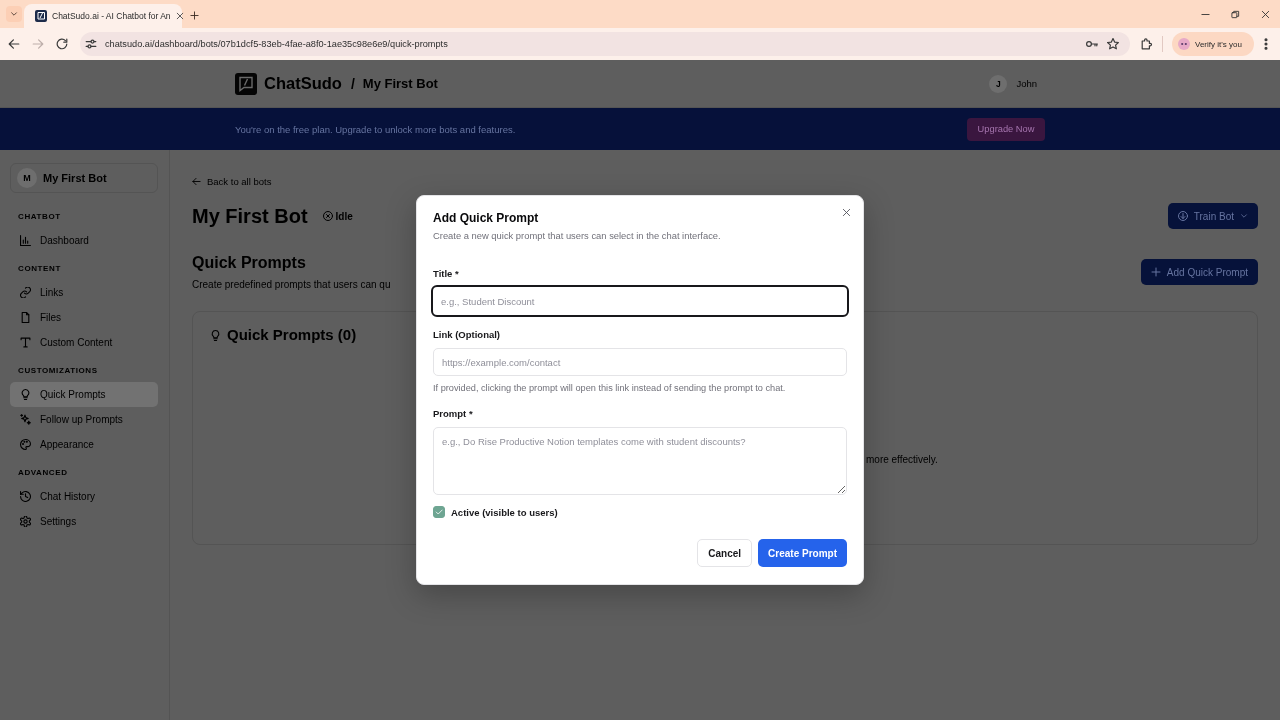 The height and width of the screenshot is (720, 1280). Describe the element at coordinates (375, 129) in the screenshot. I see `banner-message: You're on the free plan. Upgrade to unlock more bots and features.` at that location.